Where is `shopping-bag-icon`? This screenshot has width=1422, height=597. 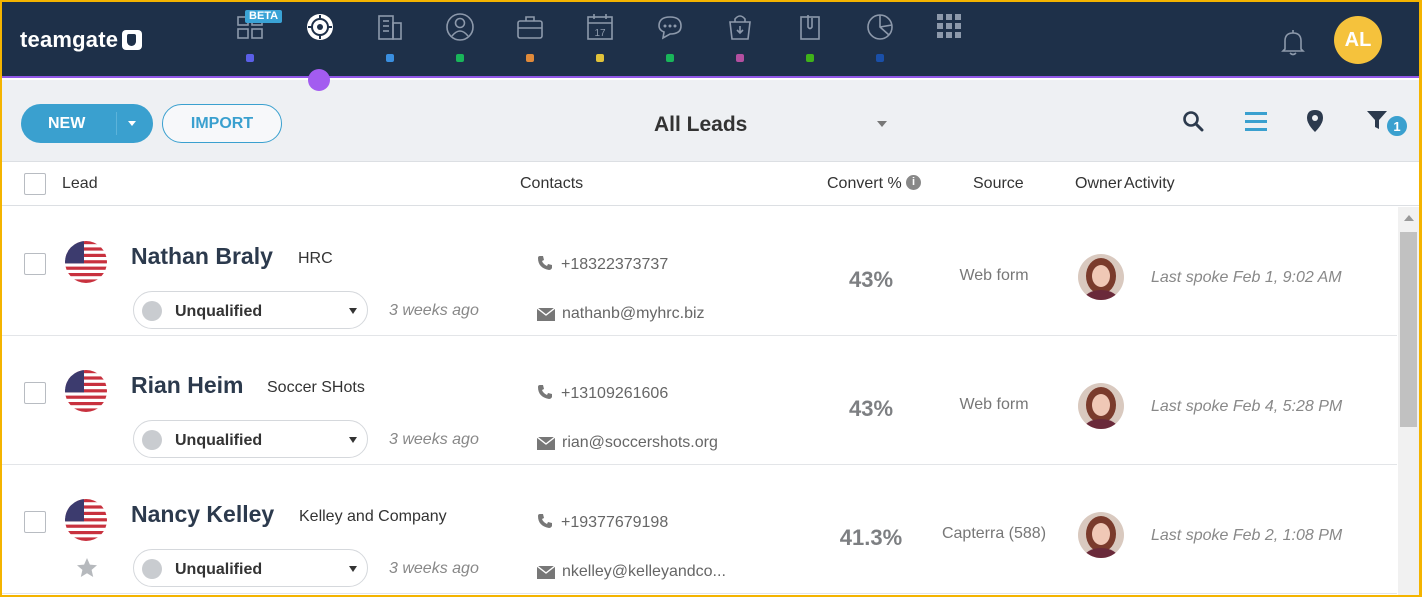 shopping-bag-icon is located at coordinates (740, 27).